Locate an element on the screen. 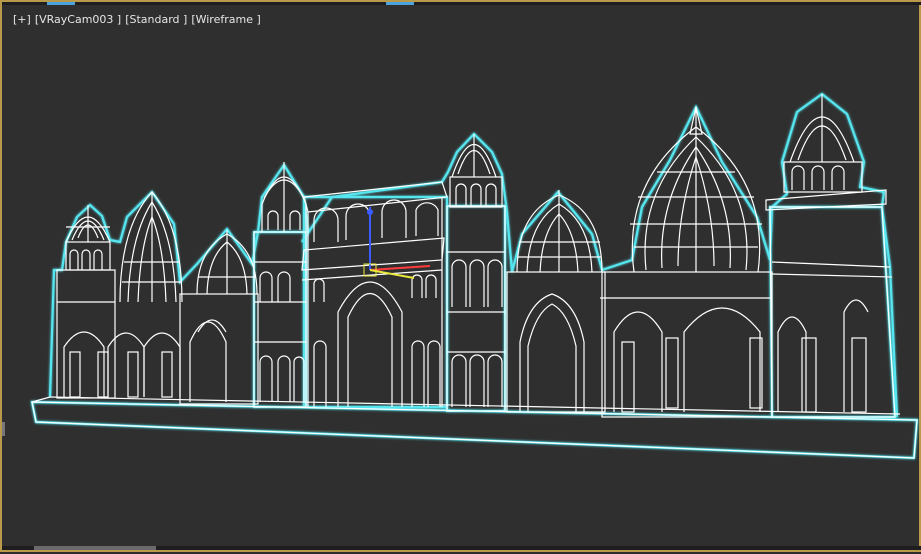 The image size is (921, 554). viewport-edge-tick is located at coordinates (3, 429).